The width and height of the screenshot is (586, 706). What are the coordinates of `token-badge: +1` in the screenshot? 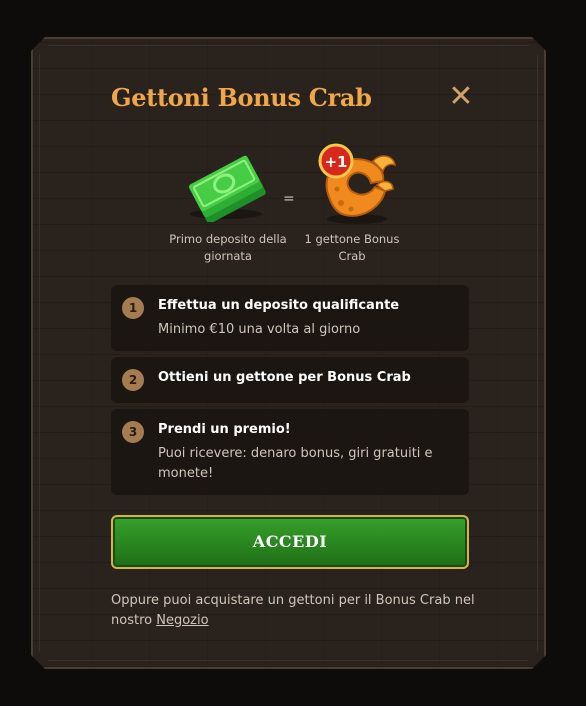 It's located at (335, 162).